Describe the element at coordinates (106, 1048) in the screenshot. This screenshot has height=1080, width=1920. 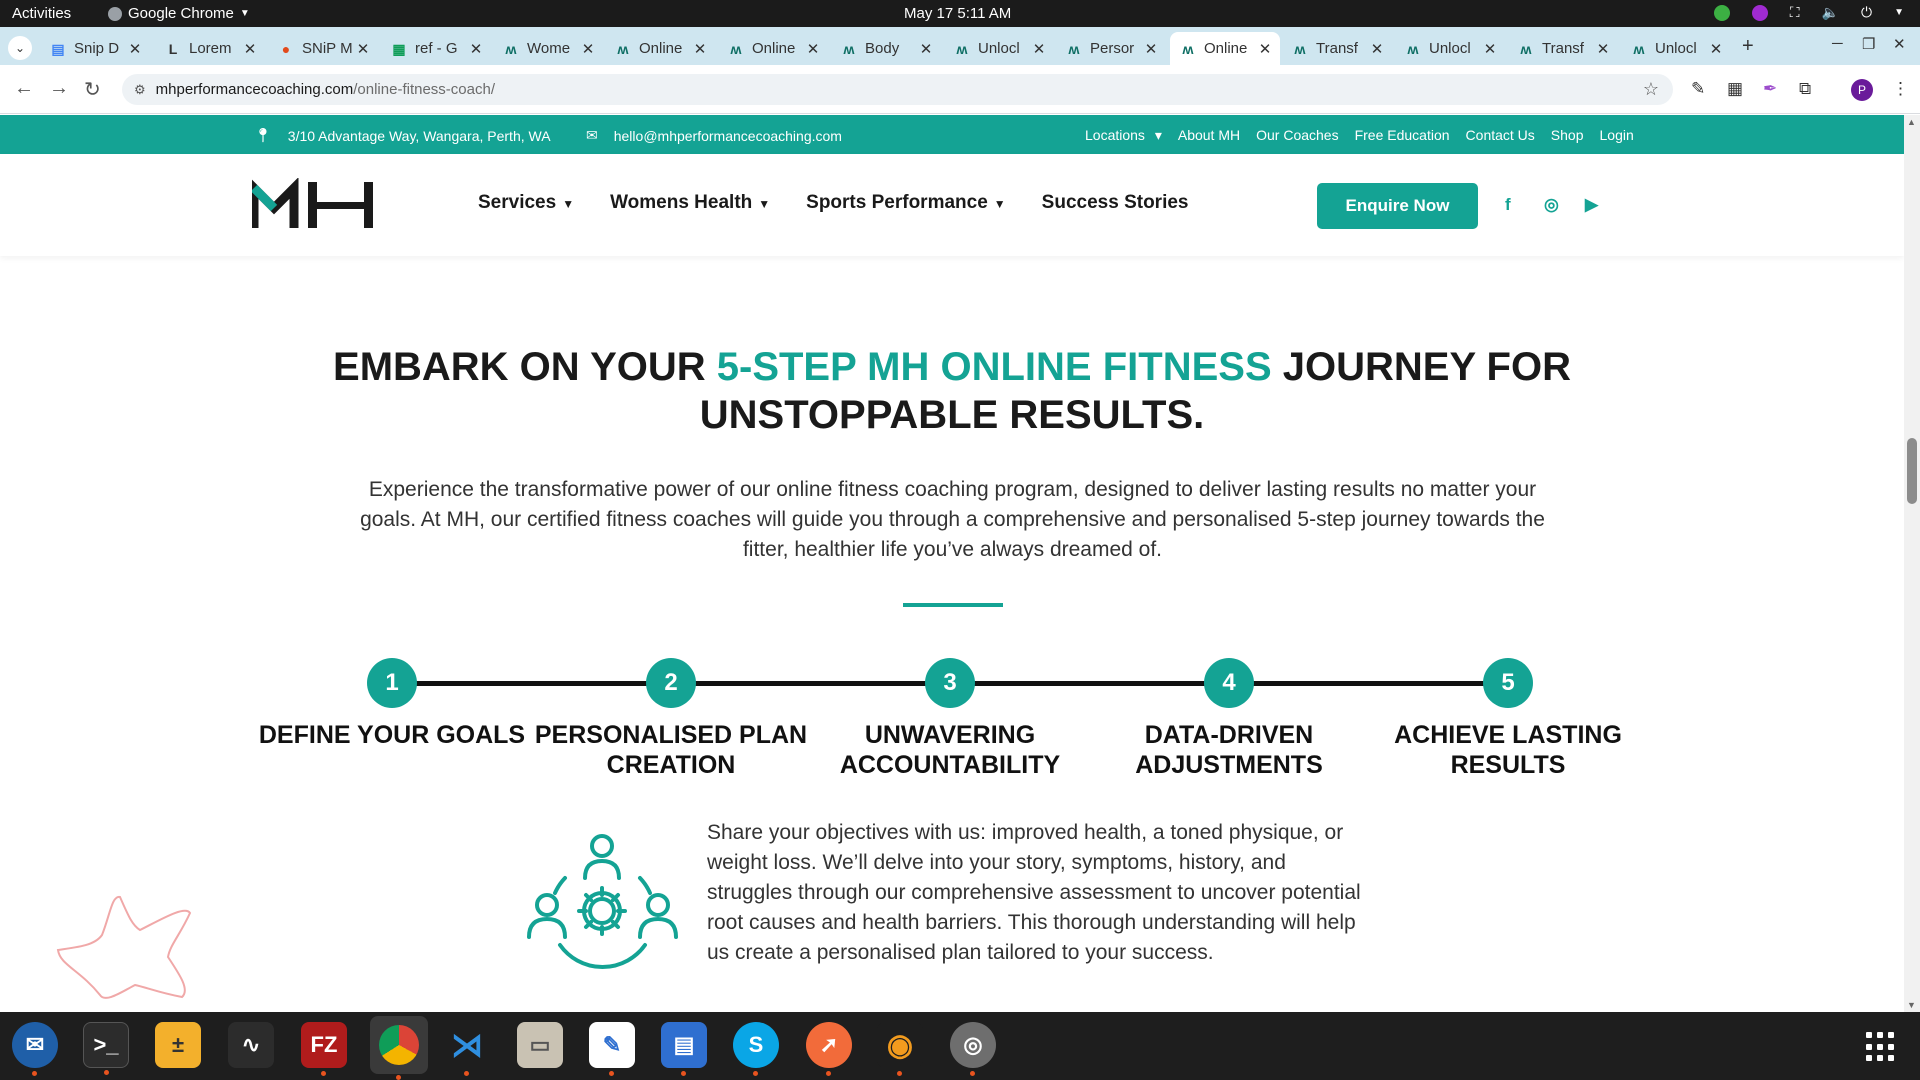
I see `terminal-icon: >_` at that location.